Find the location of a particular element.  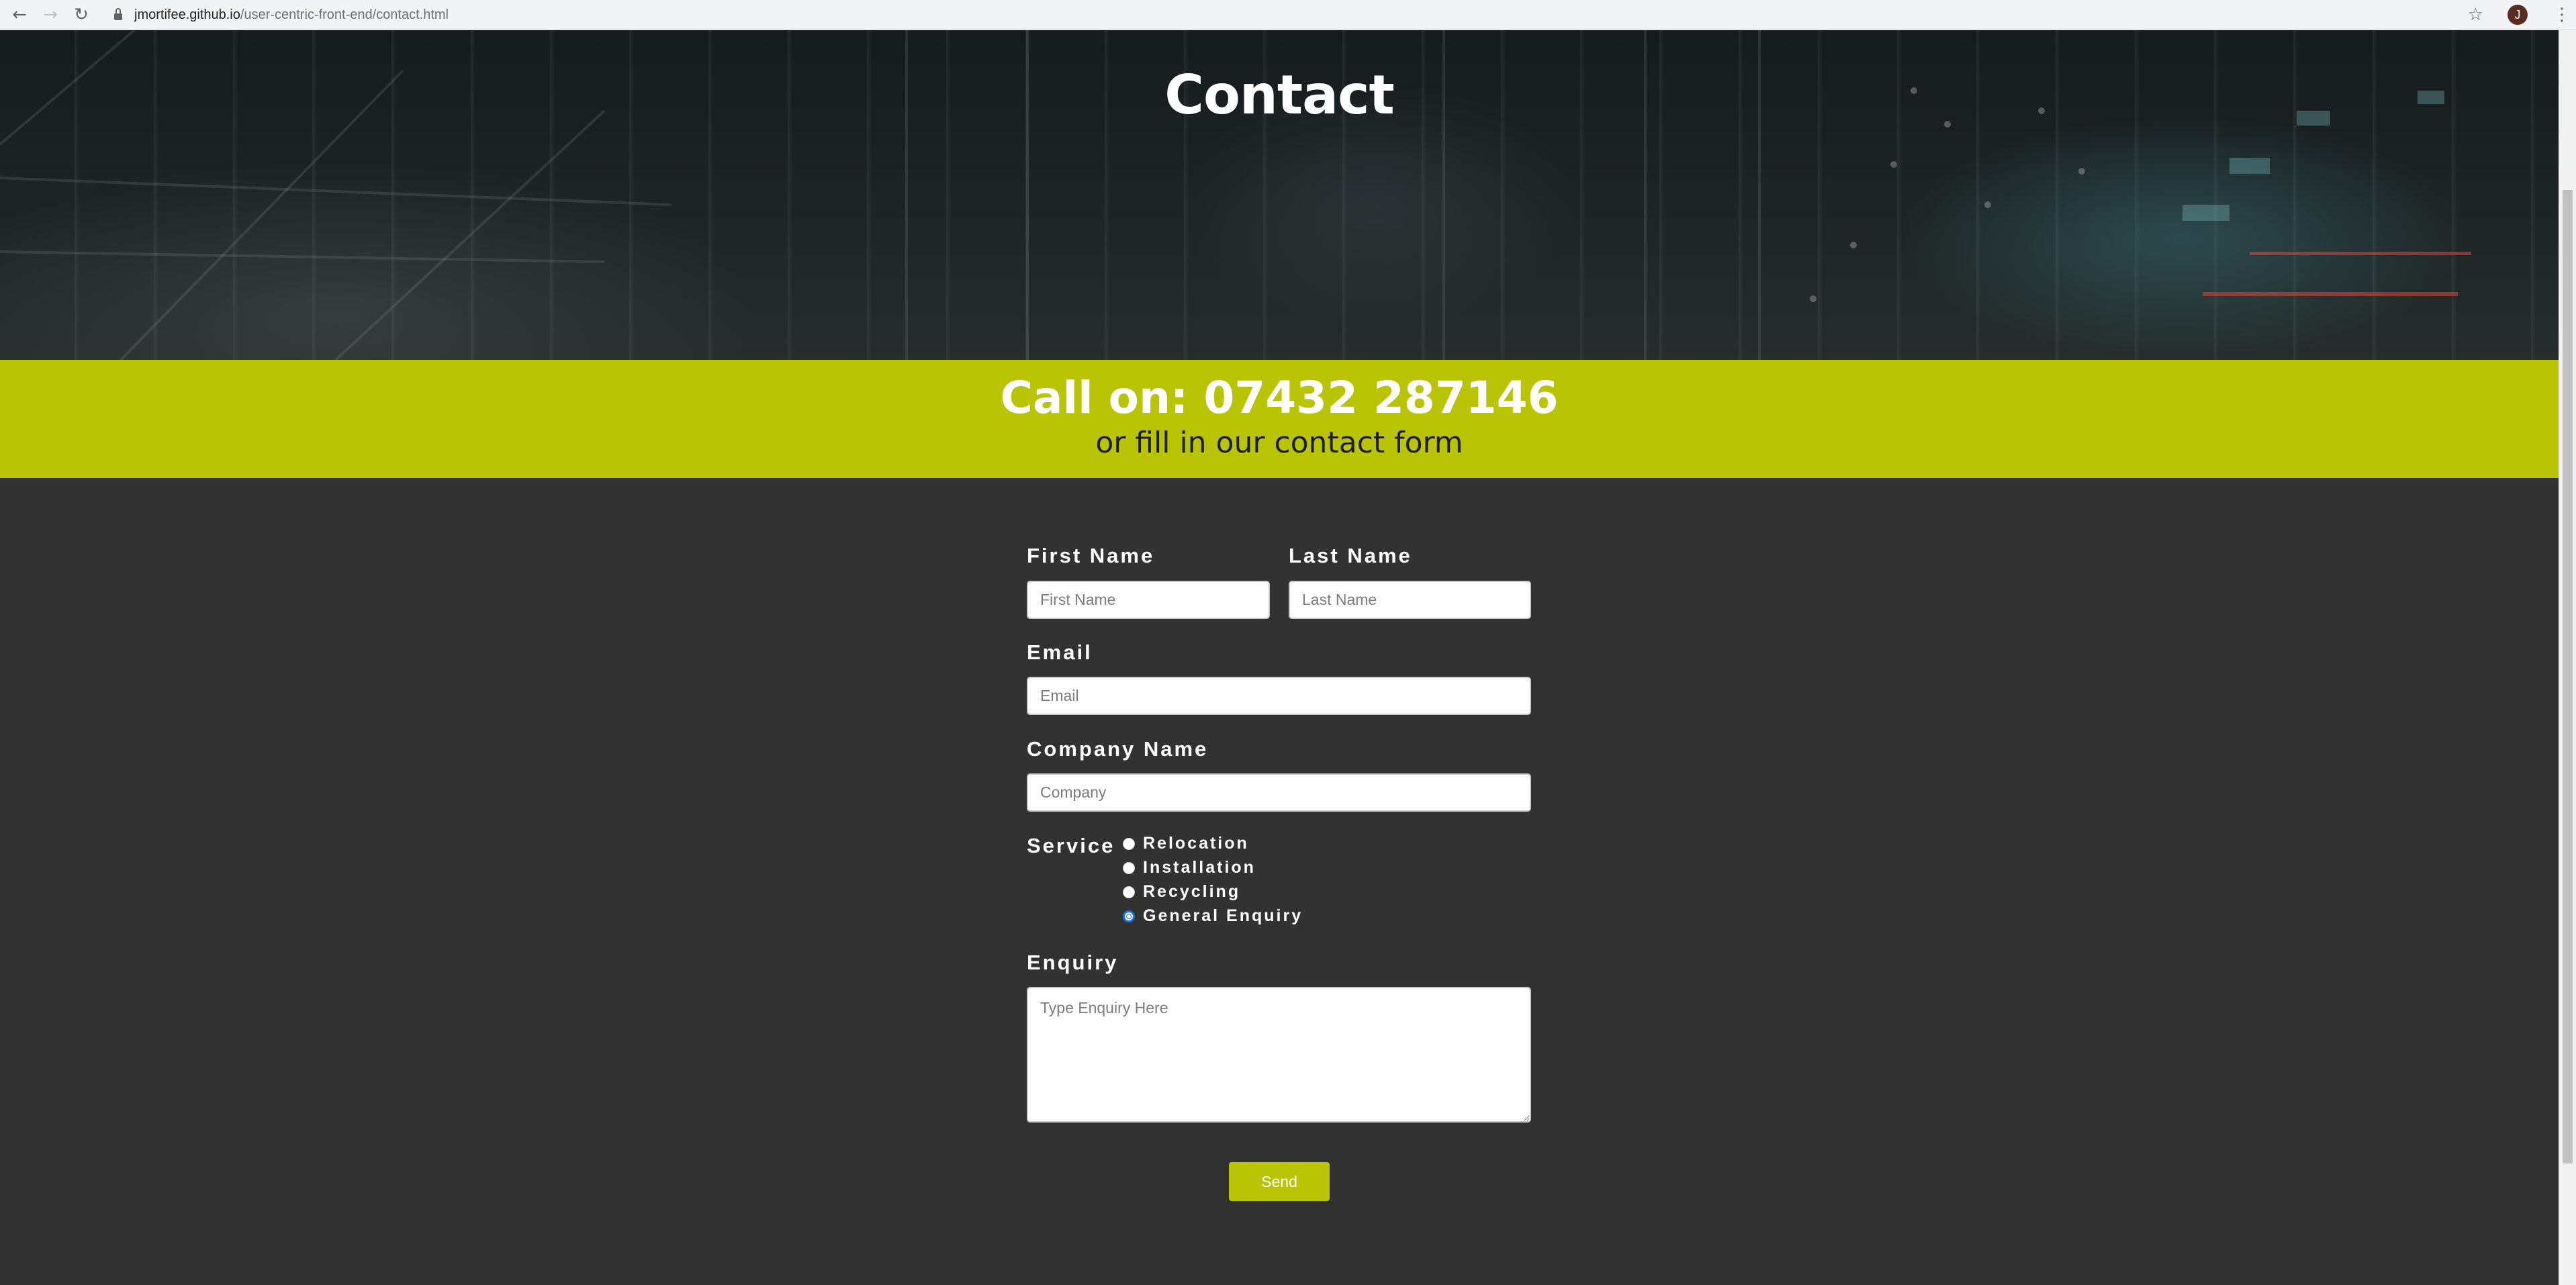

page-scrollbar is located at coordinates (2567, 657).